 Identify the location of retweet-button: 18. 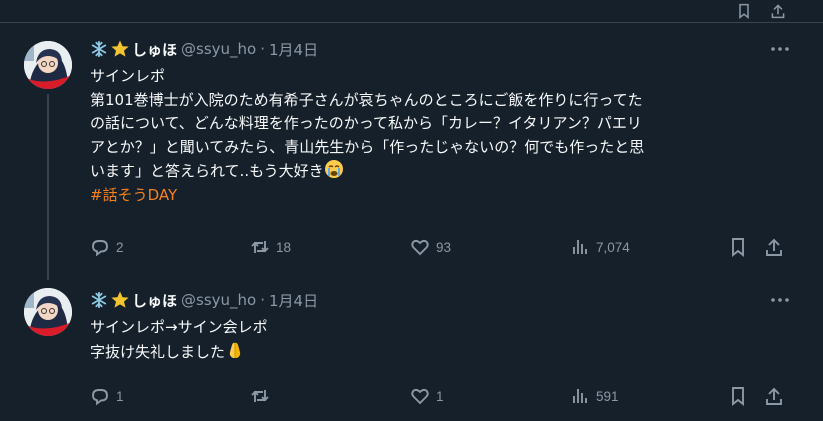
(270, 247).